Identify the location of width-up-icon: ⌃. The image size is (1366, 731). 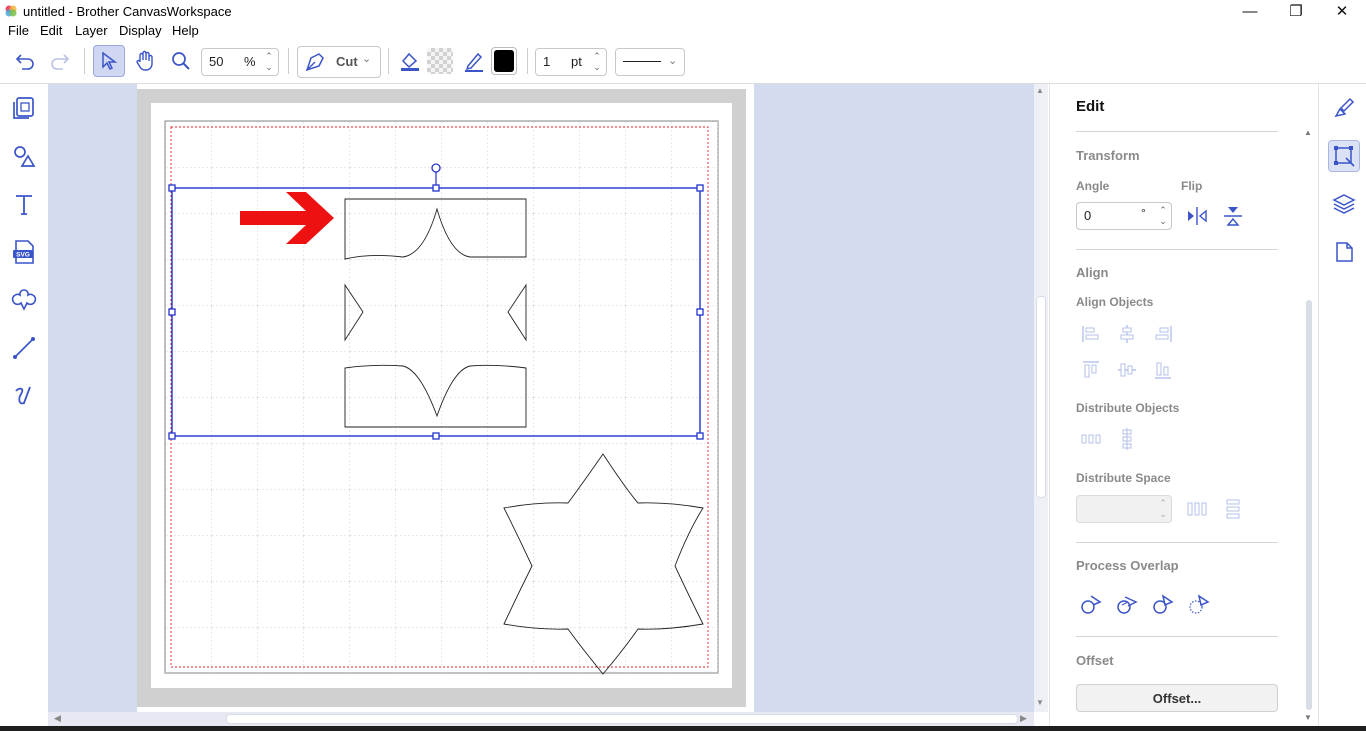
(597, 56).